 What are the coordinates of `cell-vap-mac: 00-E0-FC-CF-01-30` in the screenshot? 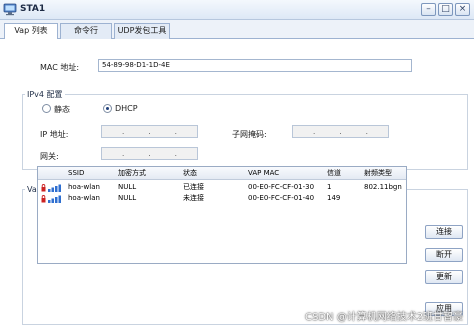 It's located at (281, 187).